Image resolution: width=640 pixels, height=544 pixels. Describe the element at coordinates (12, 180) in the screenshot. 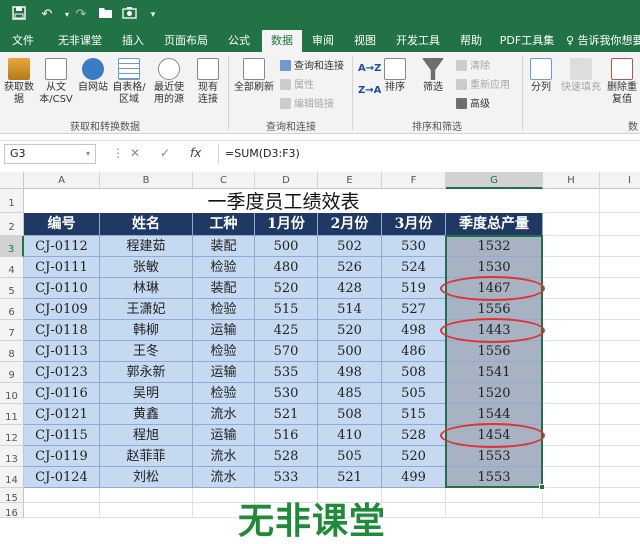

I see `select-all-corner` at that location.